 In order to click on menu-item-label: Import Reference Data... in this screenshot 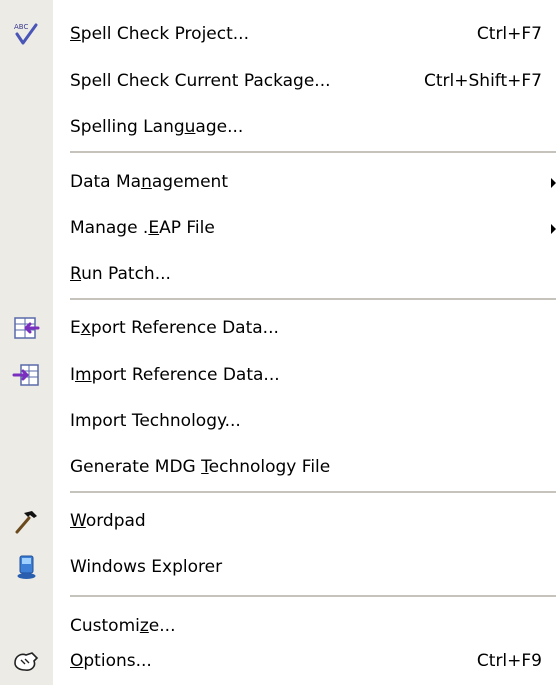, I will do `click(175, 375)`.